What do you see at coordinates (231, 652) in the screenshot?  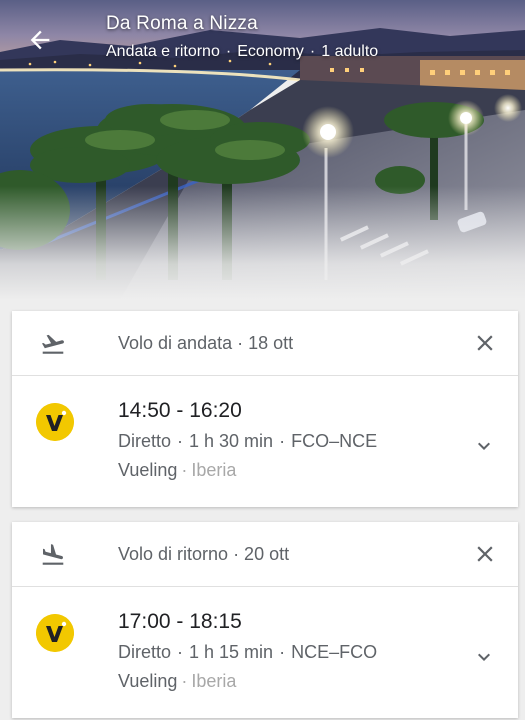 I see `duration: 1 h 15 min` at bounding box center [231, 652].